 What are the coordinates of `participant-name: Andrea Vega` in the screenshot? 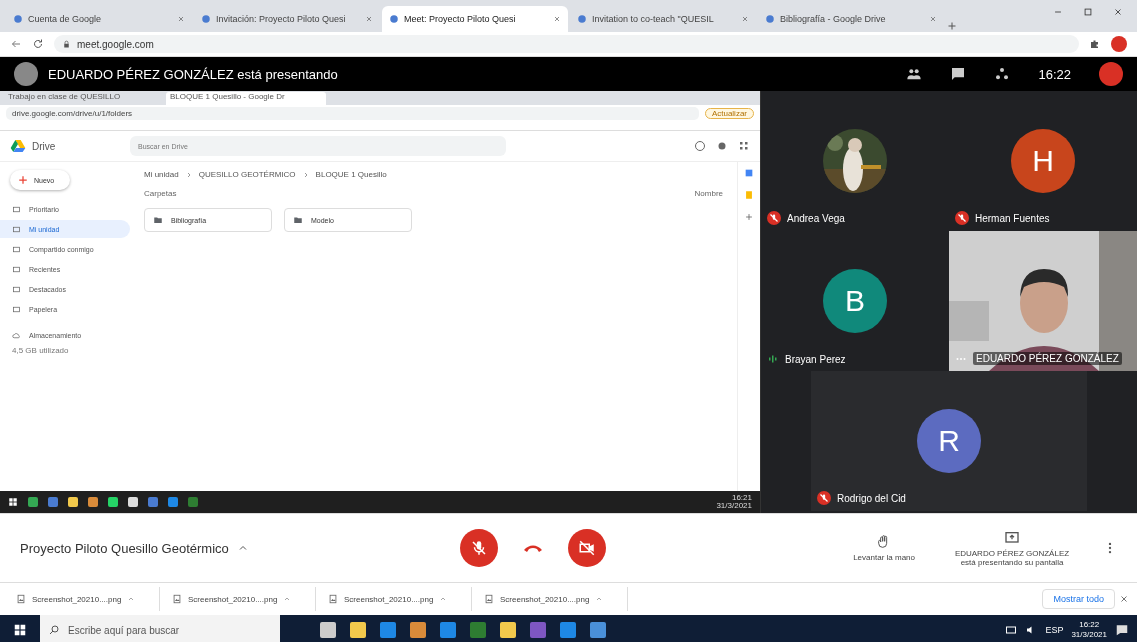 It's located at (816, 218).